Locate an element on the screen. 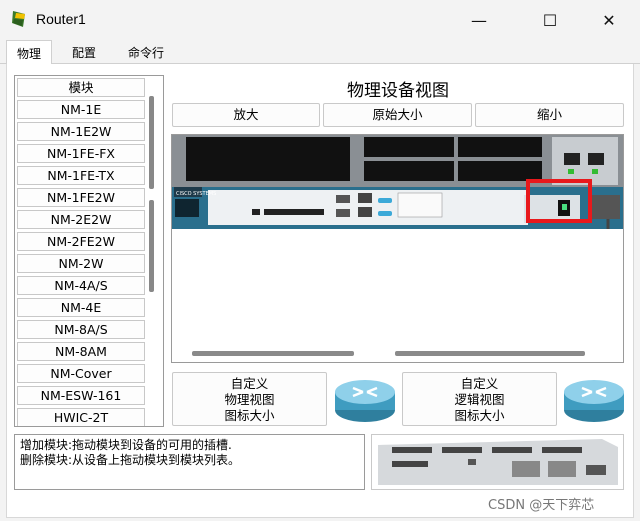  maximize-icon: ☐ is located at coordinates (550, 20).